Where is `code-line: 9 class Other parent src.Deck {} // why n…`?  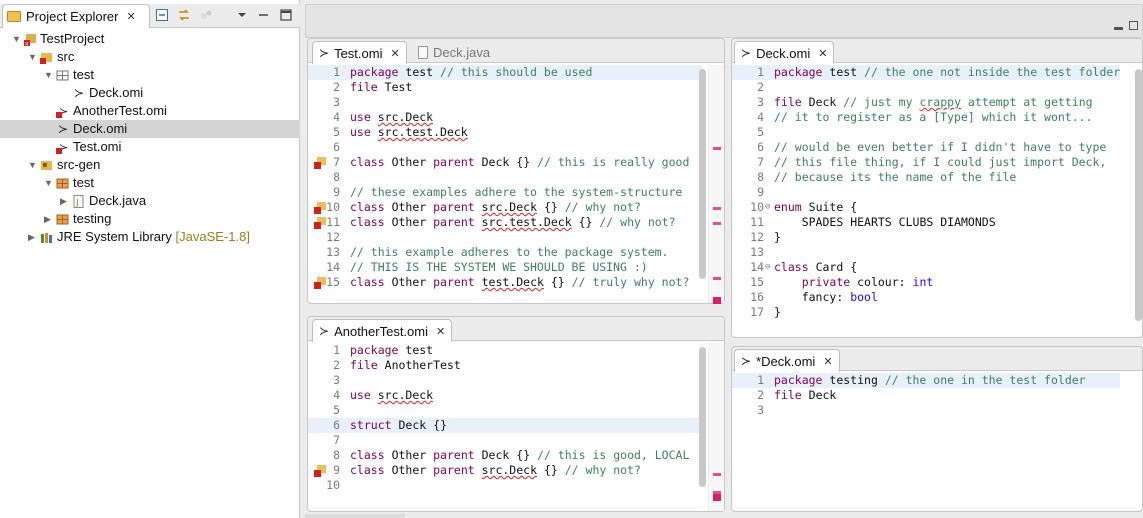
code-line: 9 class Other parent src.Deck {} // why n… is located at coordinates (505, 470).